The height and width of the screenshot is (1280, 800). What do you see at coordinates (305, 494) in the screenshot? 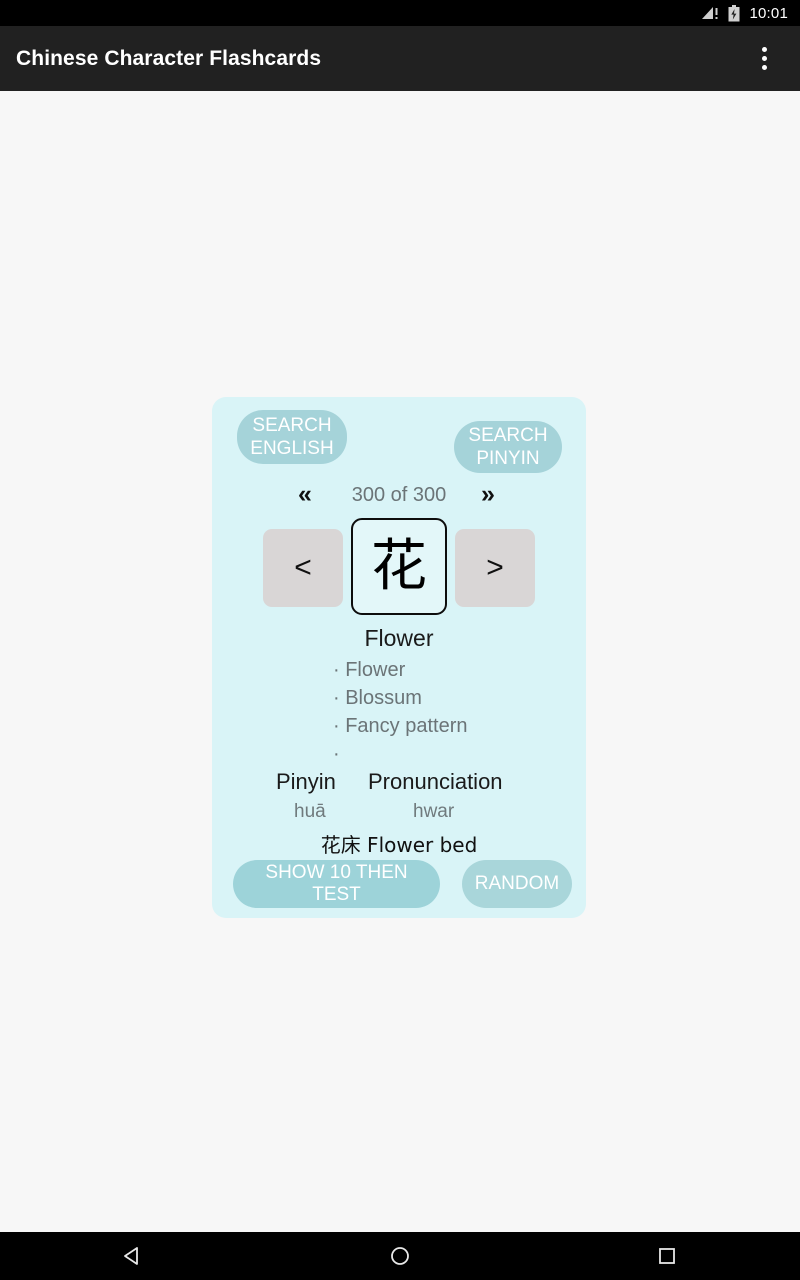
I see `first-card-button: «` at bounding box center [305, 494].